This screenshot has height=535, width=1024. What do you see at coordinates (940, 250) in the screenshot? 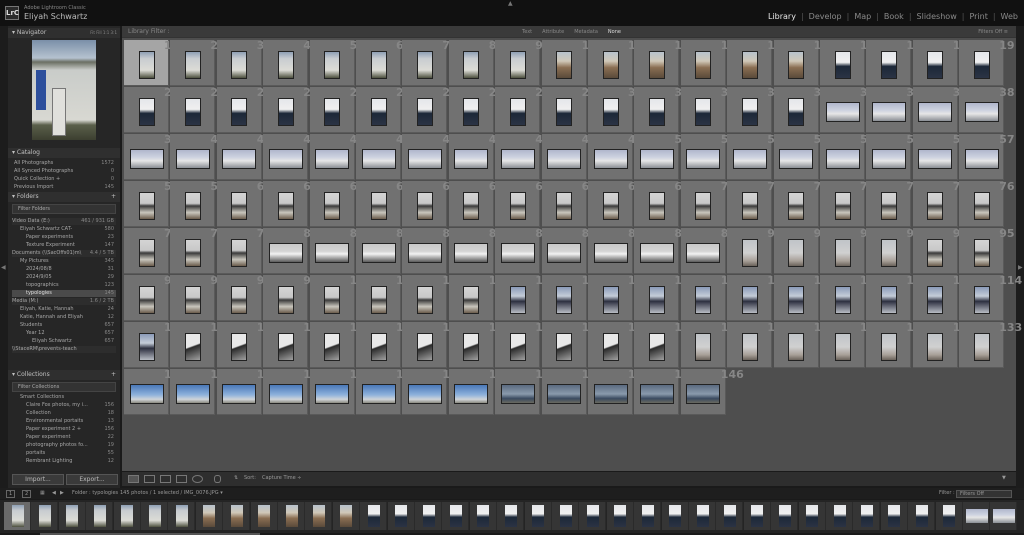
I see `grid-cell: 94` at bounding box center [940, 250].